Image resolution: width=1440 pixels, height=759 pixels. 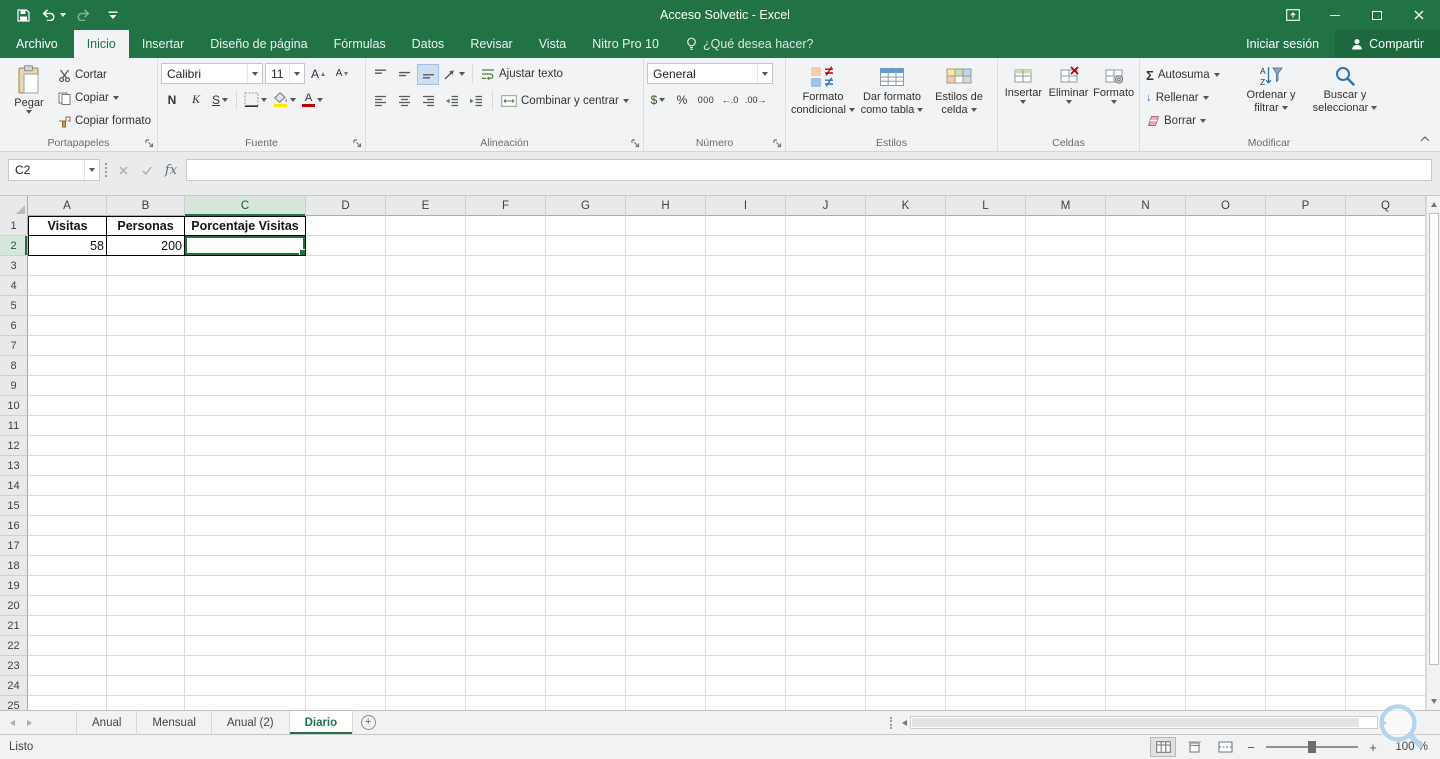 What do you see at coordinates (149, 143) in the screenshot?
I see `clipboard-dialog-launcher` at bounding box center [149, 143].